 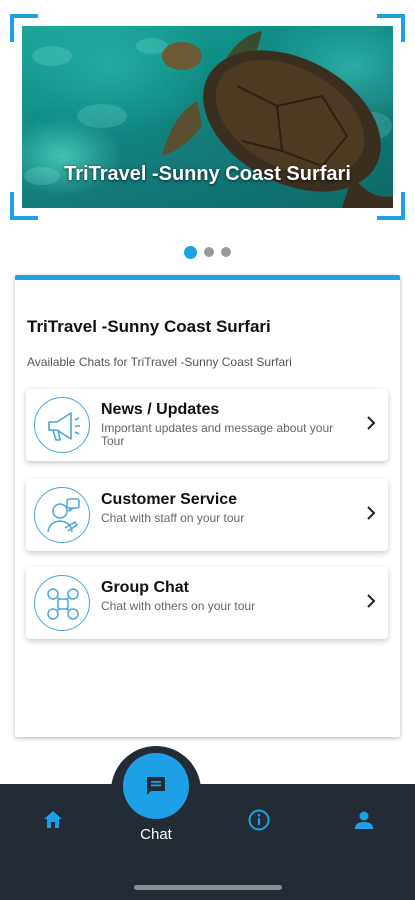 What do you see at coordinates (149, 326) in the screenshot?
I see `card-title: TriTravel -Sunny Coast Surfari` at bounding box center [149, 326].